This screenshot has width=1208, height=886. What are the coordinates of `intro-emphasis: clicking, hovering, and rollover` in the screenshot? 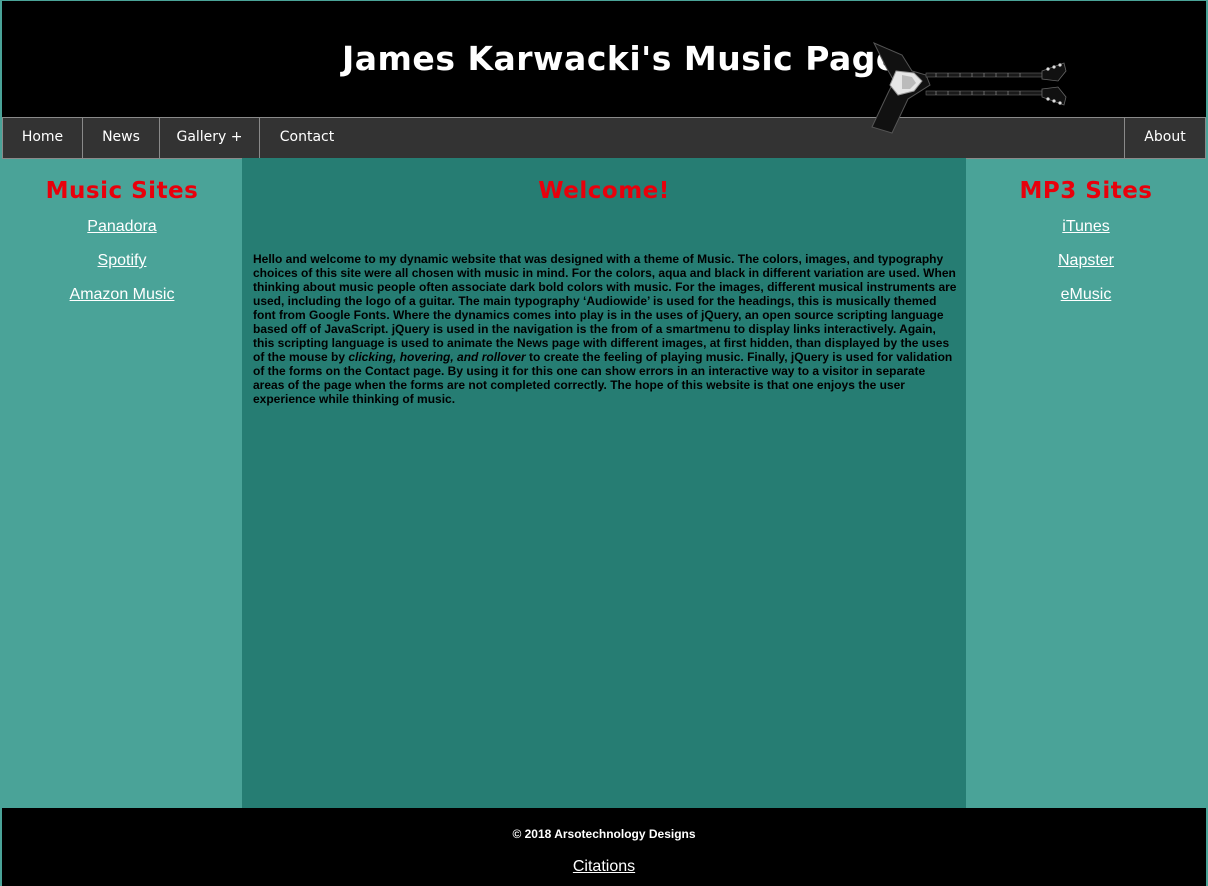 It's located at (437, 357).